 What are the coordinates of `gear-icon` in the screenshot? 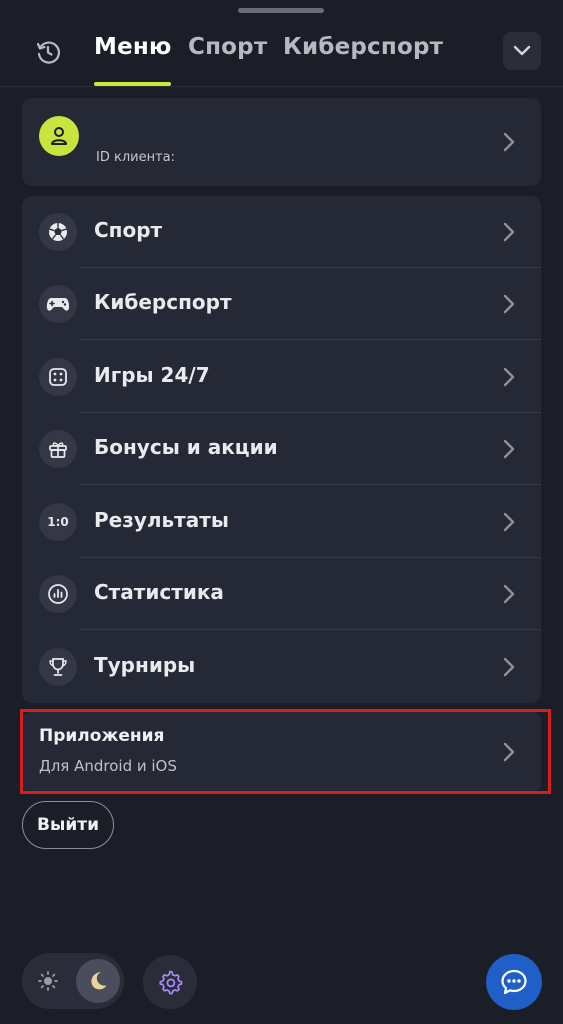 It's located at (171, 982).